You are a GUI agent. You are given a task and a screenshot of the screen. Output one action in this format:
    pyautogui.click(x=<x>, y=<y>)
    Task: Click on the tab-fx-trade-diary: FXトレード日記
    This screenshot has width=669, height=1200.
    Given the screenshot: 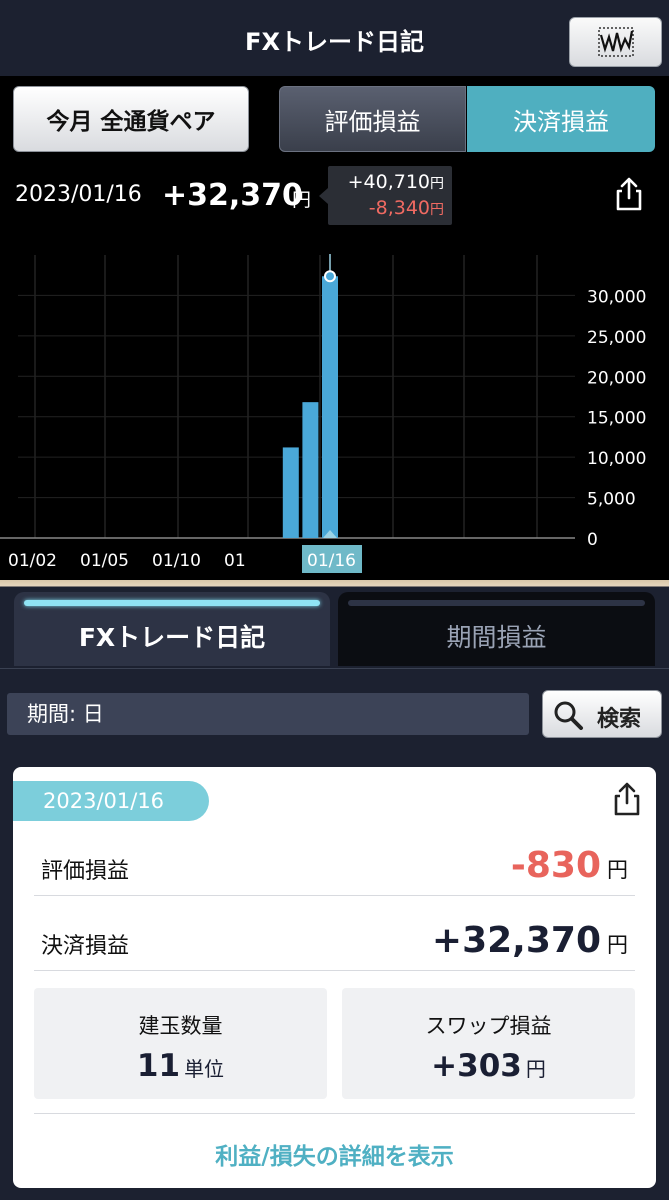 What is the action you would take?
    pyautogui.click(x=172, y=629)
    